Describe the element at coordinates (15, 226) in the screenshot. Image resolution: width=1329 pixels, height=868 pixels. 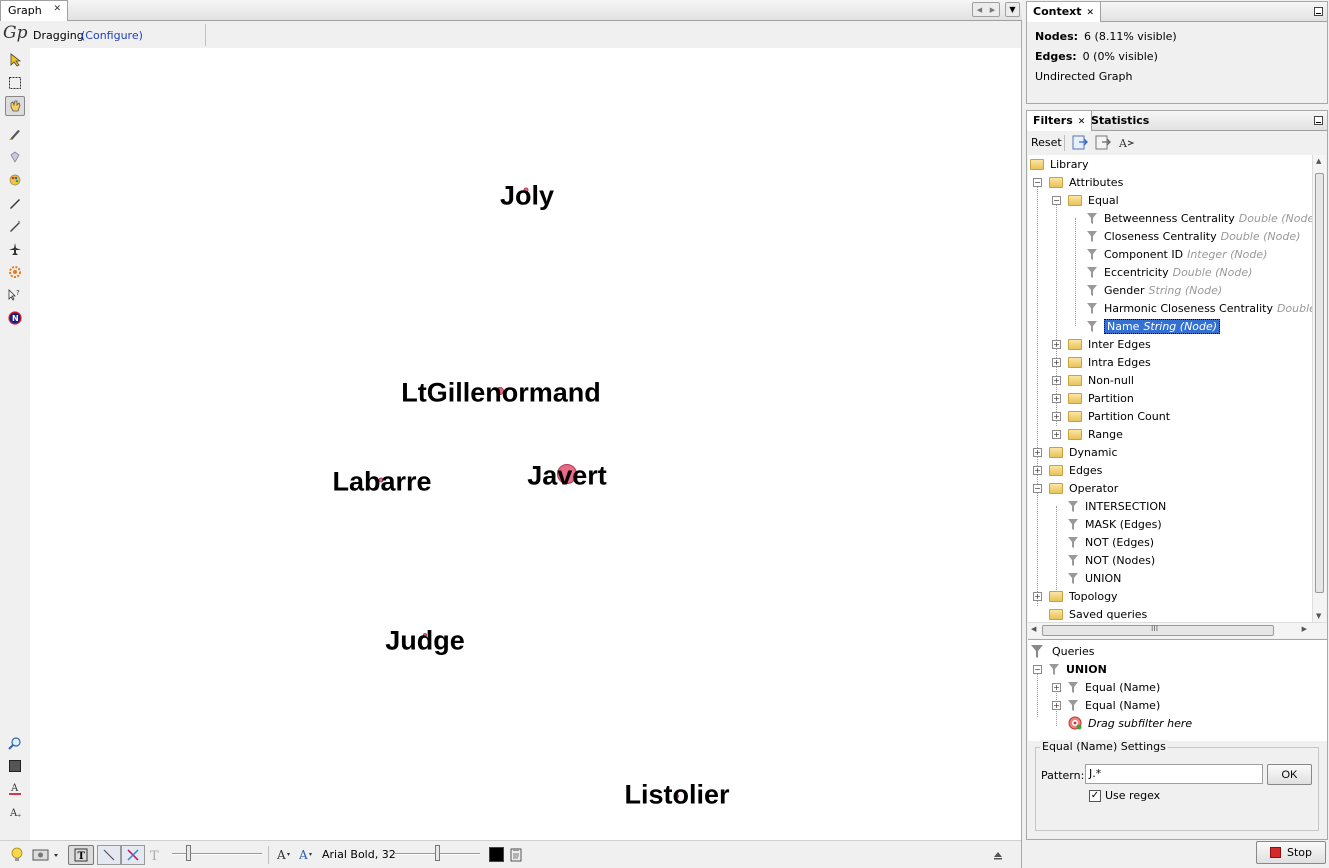
I see `edge-pencil-icon` at that location.